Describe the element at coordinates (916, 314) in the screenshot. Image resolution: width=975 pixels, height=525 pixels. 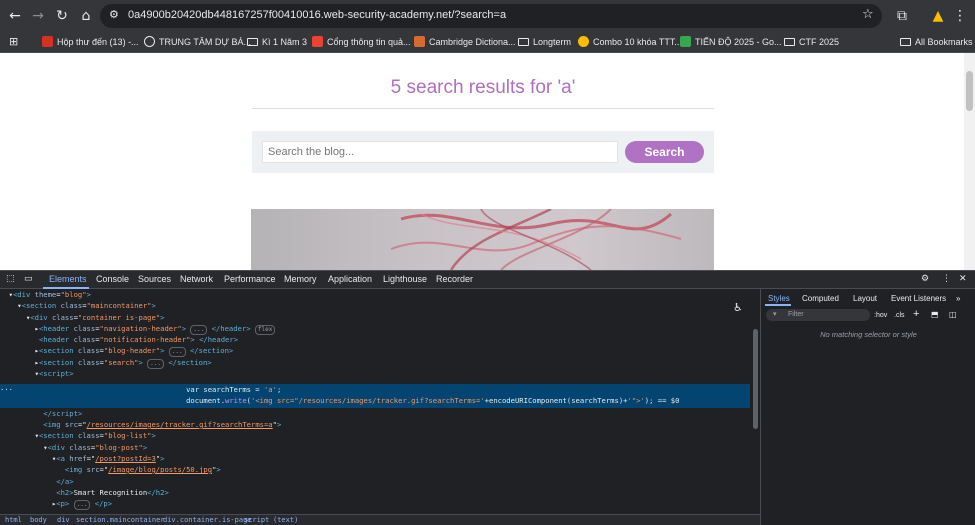
I see `new-rule-icon: +` at that location.